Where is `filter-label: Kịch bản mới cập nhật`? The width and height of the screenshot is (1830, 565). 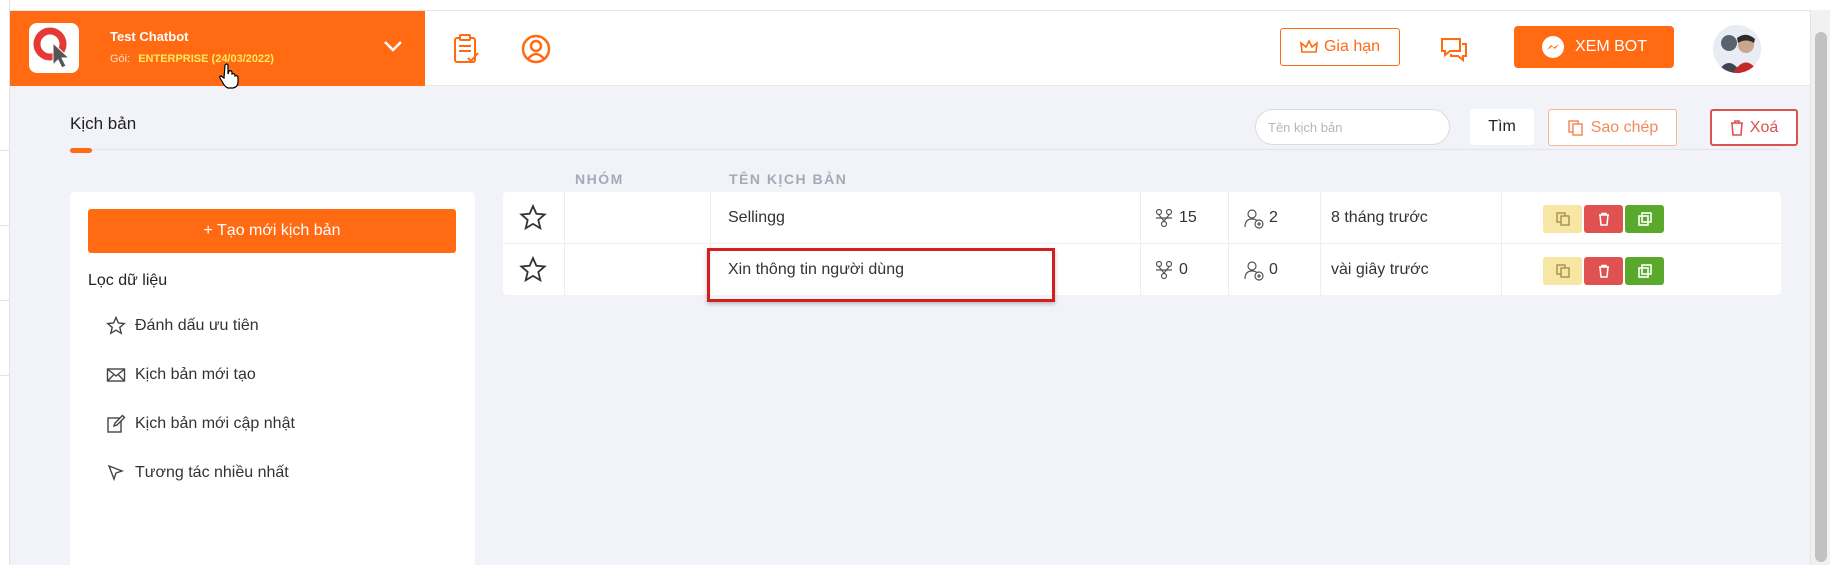 filter-label: Kịch bản mới cập nhật is located at coordinates (215, 423).